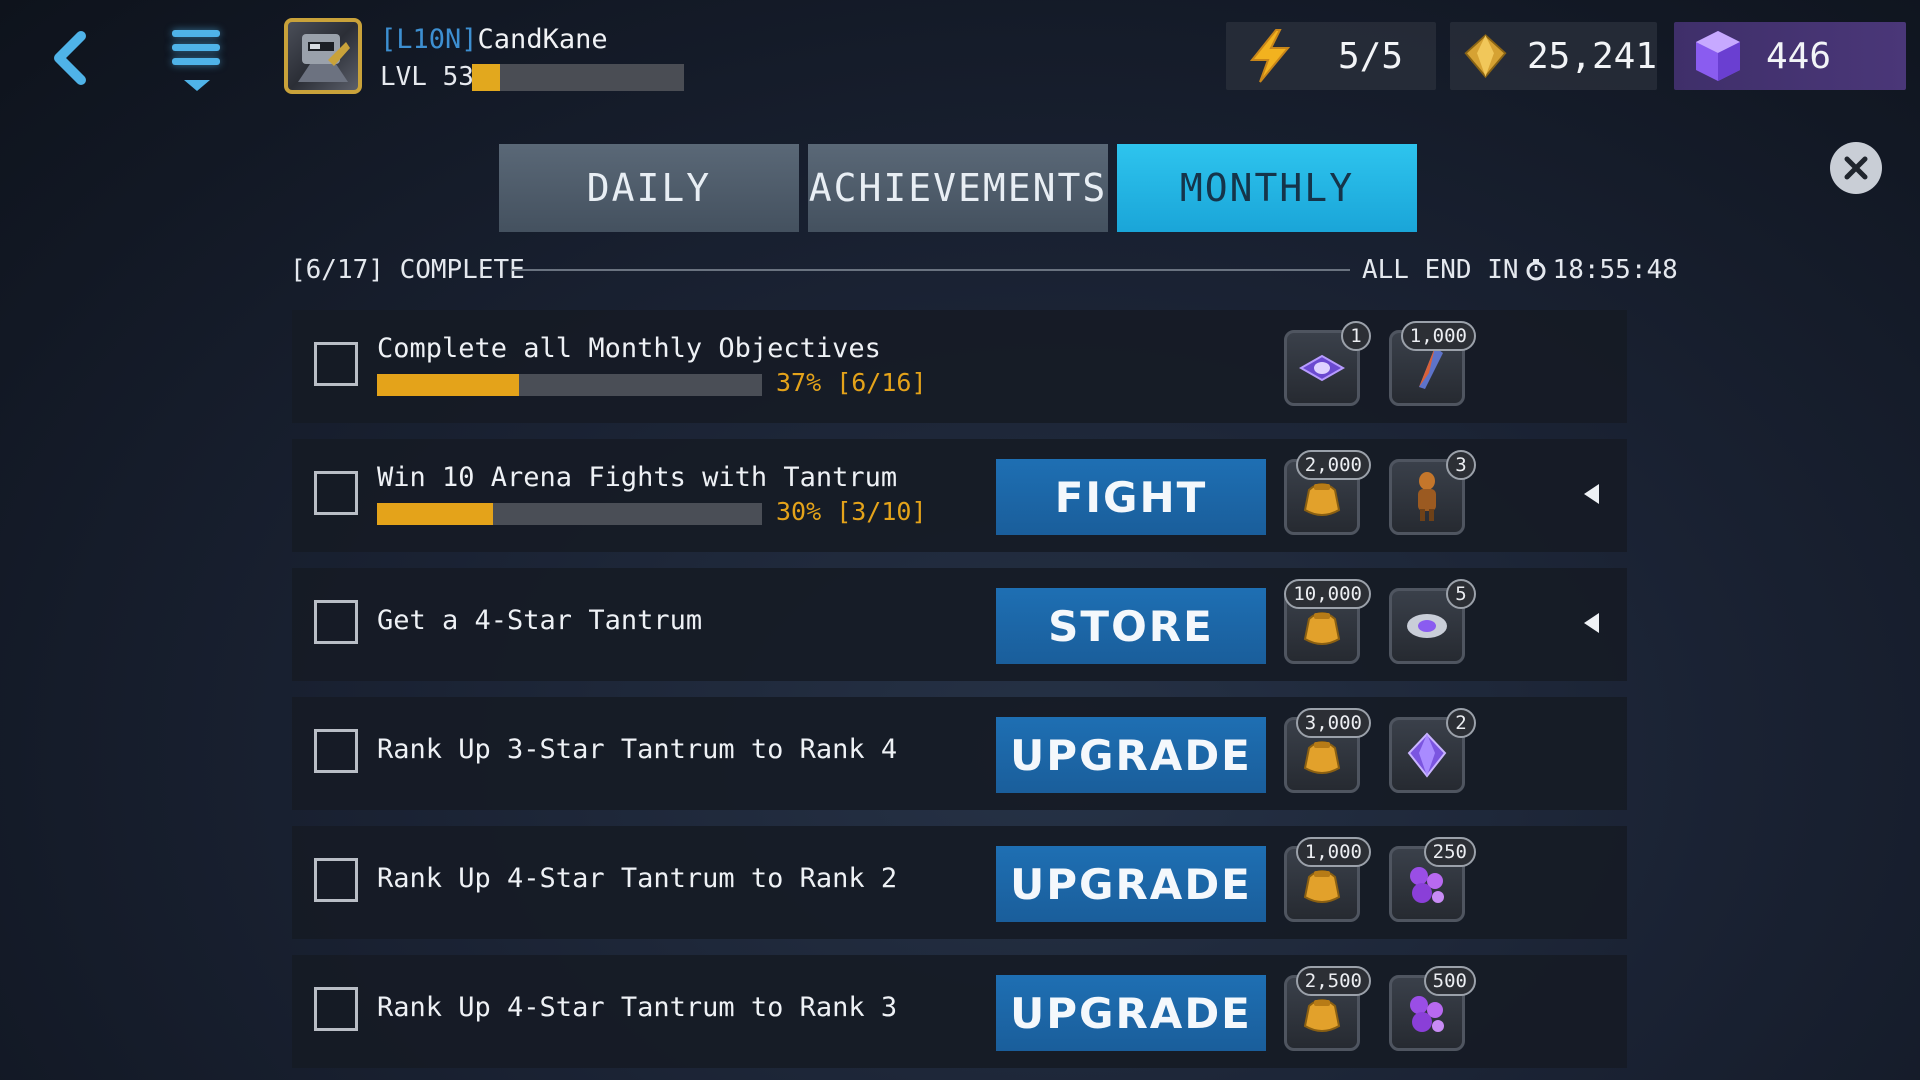  What do you see at coordinates (486, 77) in the screenshot?
I see `xp-bar-fill` at bounding box center [486, 77].